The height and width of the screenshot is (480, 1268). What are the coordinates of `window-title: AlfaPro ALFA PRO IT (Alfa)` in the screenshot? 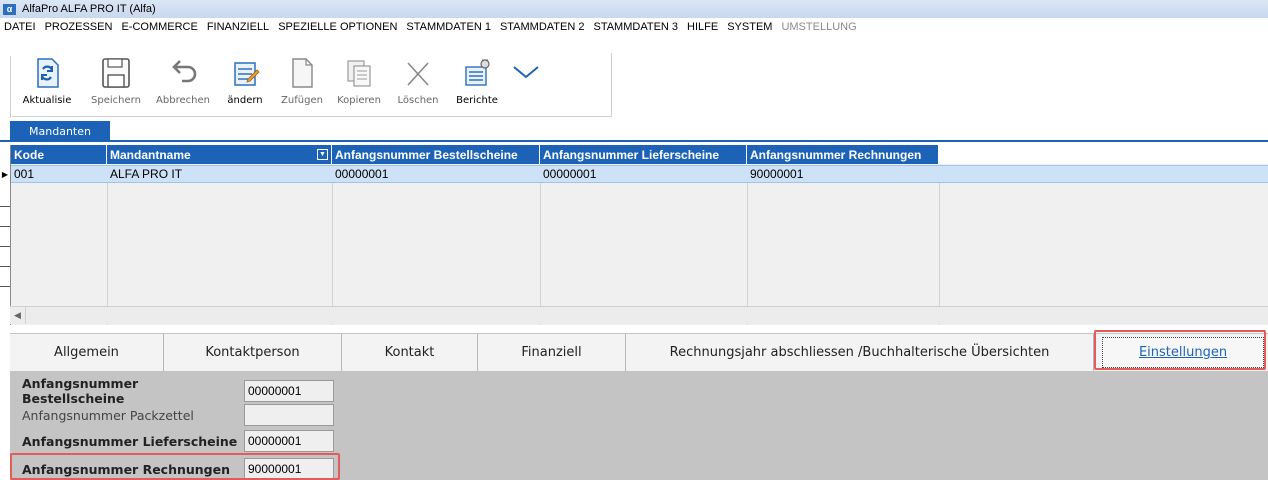 It's located at (89, 9).